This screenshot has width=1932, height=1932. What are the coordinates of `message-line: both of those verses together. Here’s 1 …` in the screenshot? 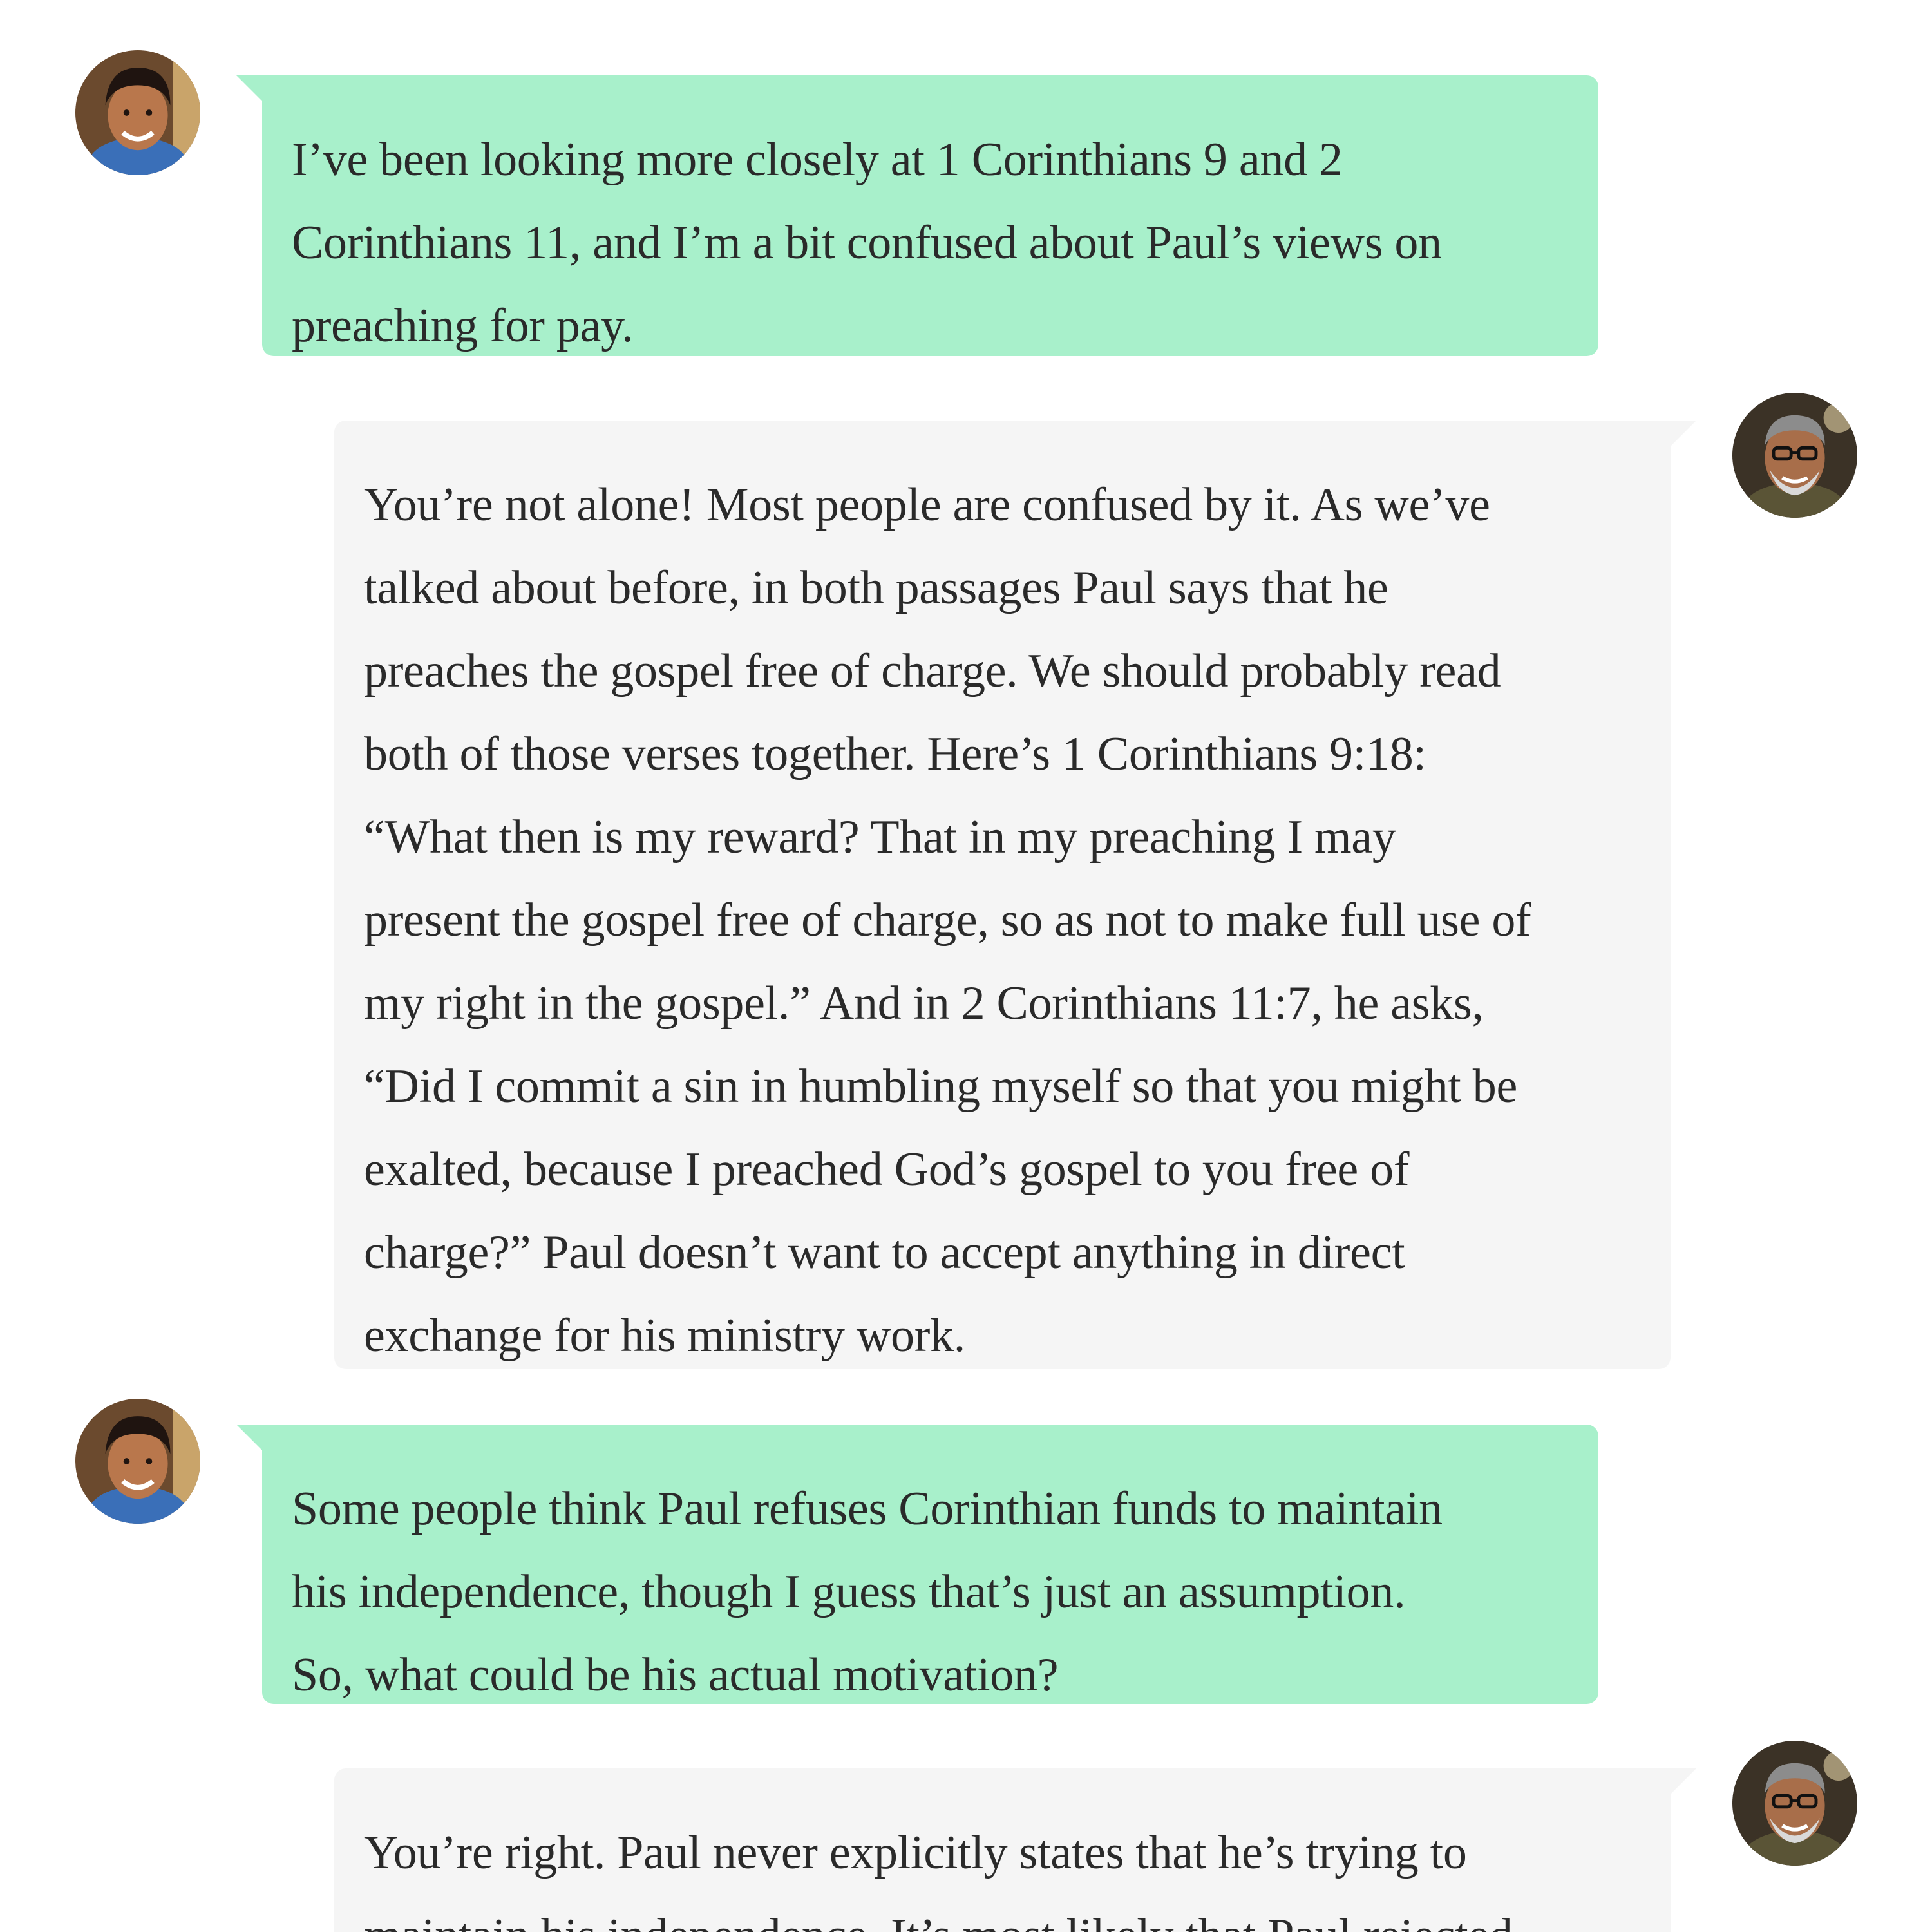 It's located at (895, 754).